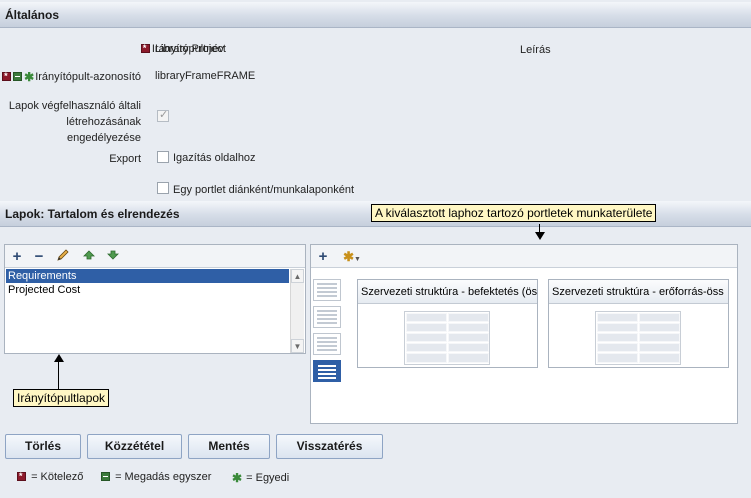 The width and height of the screenshot is (751, 498). Describe the element at coordinates (524, 256) in the screenshot. I see `workspace-toolbar: + ✱▼` at that location.